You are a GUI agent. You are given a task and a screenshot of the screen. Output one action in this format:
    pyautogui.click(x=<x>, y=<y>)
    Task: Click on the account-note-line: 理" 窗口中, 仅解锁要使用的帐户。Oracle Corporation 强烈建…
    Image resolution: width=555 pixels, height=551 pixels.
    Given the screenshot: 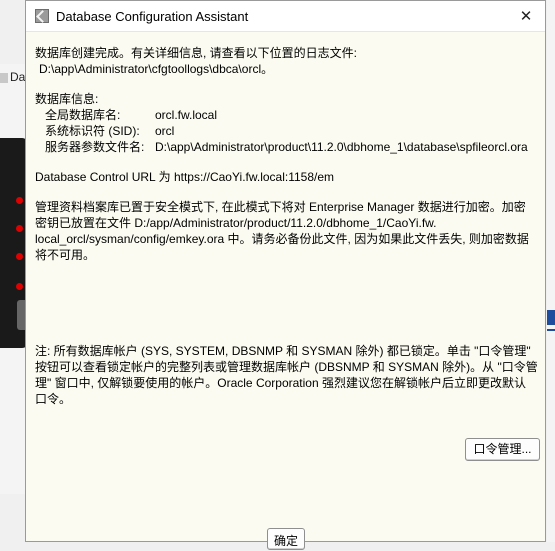 What is the action you would take?
    pyautogui.click(x=280, y=383)
    